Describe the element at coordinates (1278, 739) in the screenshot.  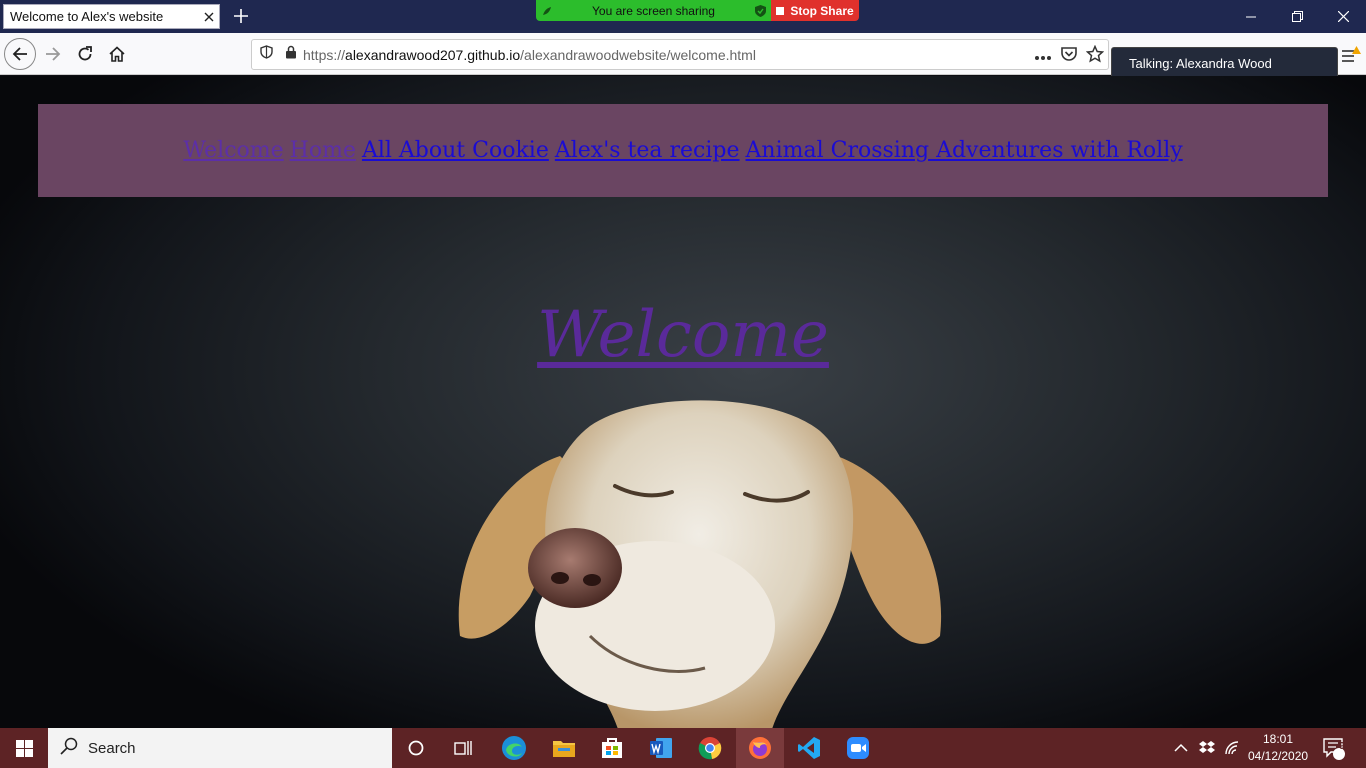
I see `clock-time: 18:01` at that location.